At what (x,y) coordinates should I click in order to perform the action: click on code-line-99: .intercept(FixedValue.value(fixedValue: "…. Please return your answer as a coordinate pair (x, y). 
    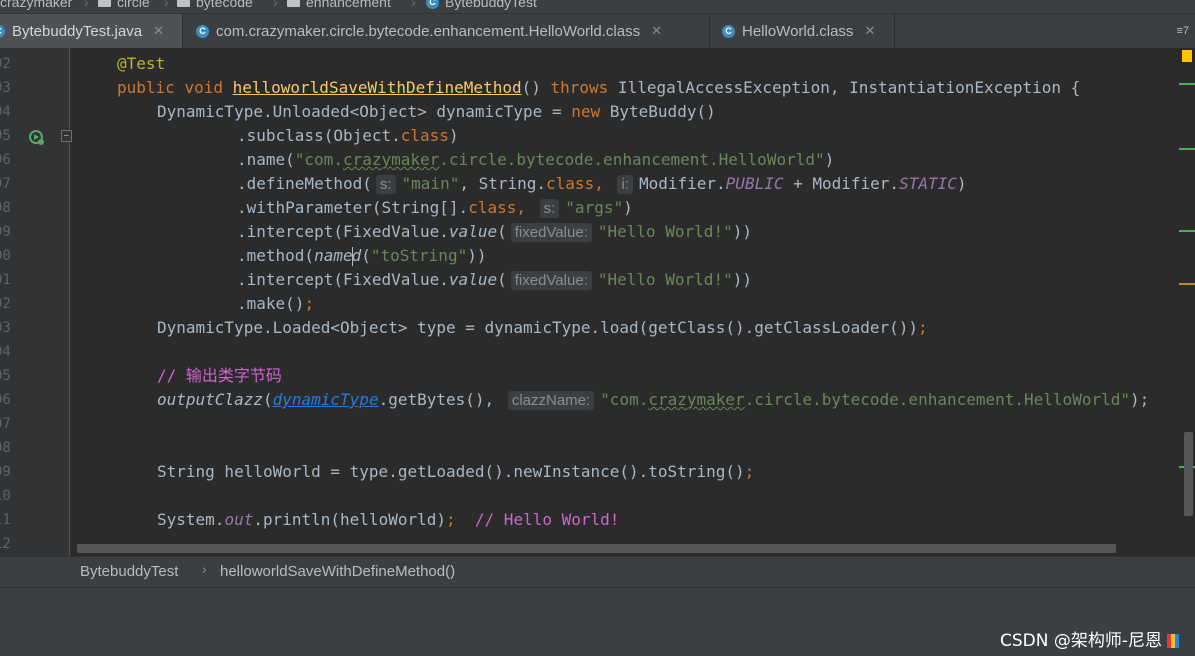
    Looking at the image, I should click on (494, 232).